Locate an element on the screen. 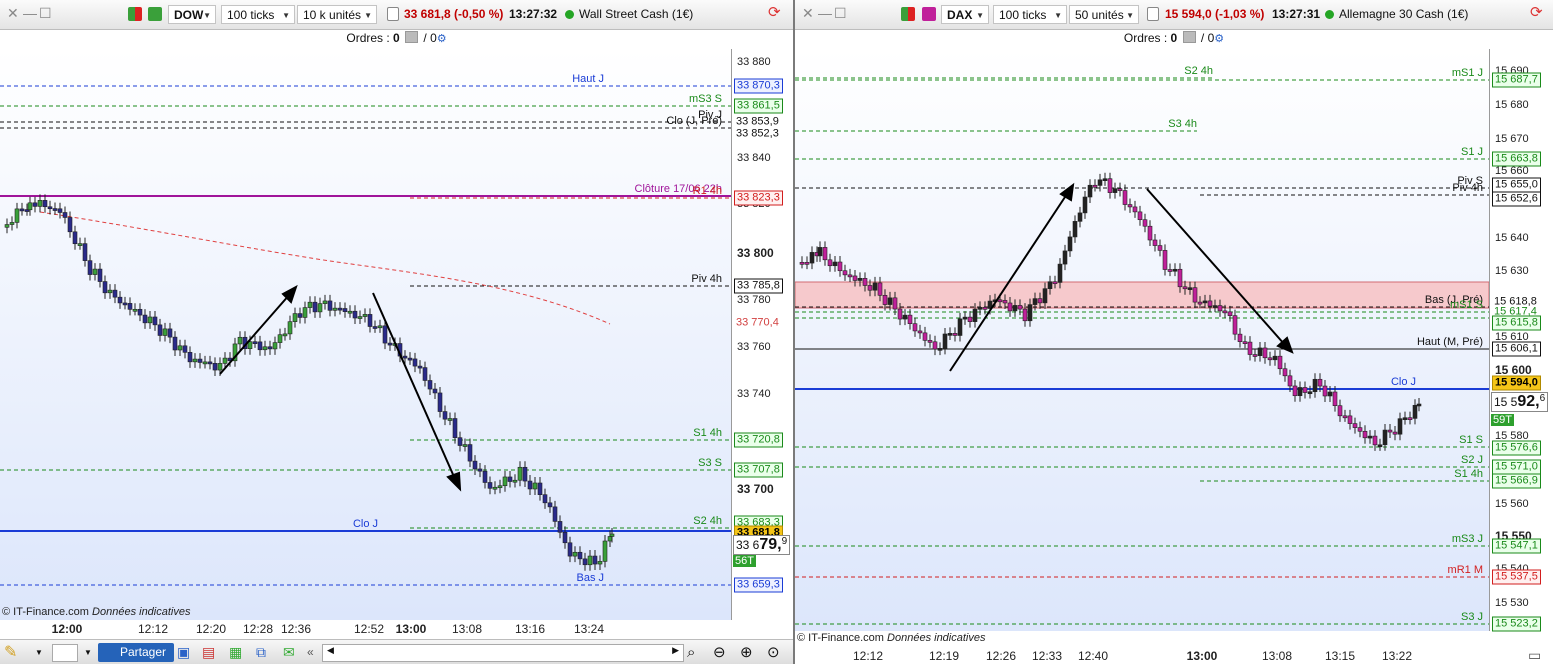 This screenshot has height=664, width=1553. level-label: Piv 4h is located at coordinates (1467, 188).